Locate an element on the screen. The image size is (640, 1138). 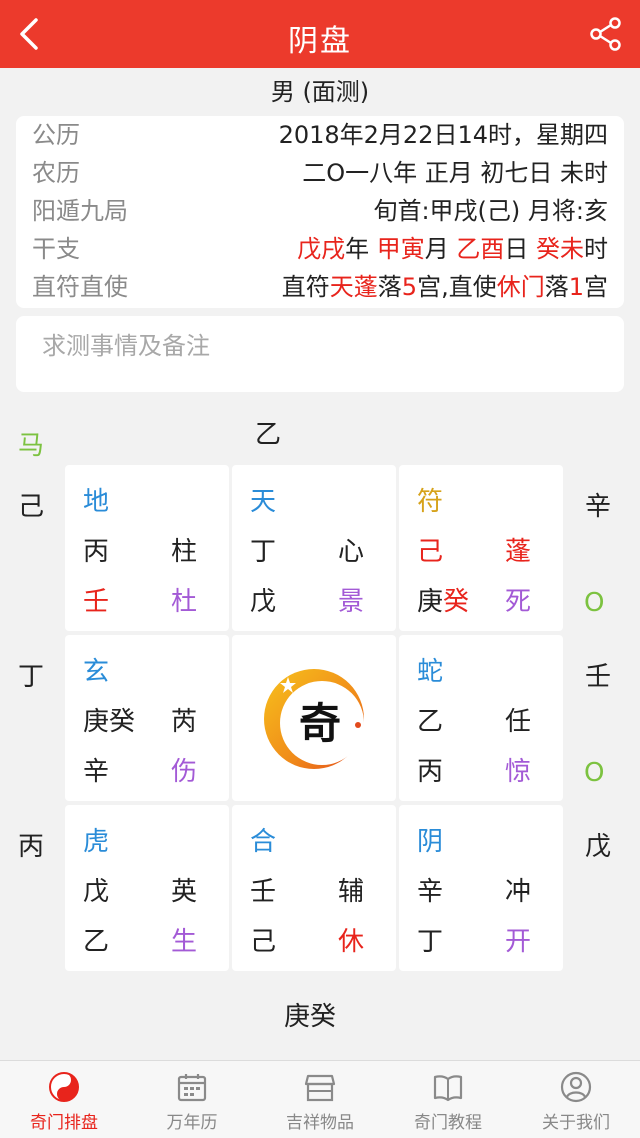
palace-heaven-stem: 壬 is located at coordinates (263, 892).